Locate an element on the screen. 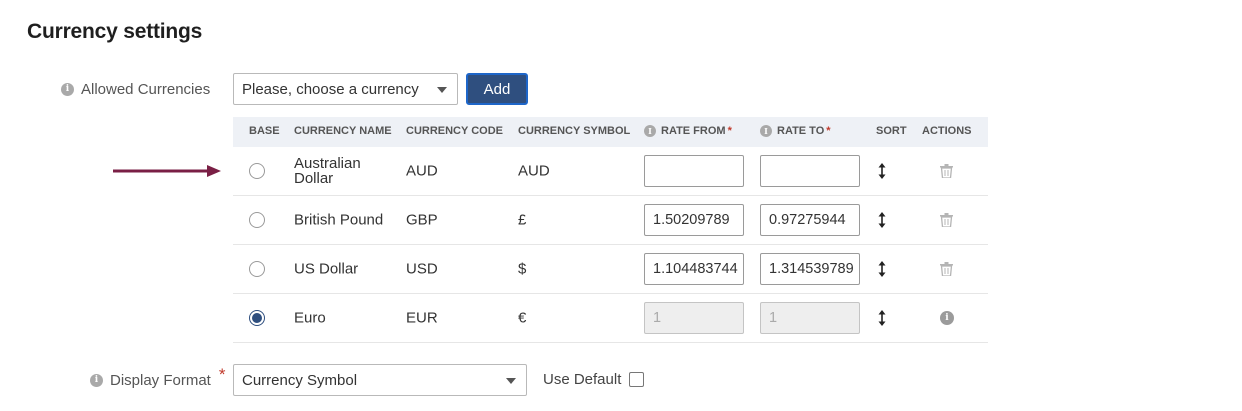 The image size is (1242, 411). currency-code: AUD is located at coordinates (422, 171).